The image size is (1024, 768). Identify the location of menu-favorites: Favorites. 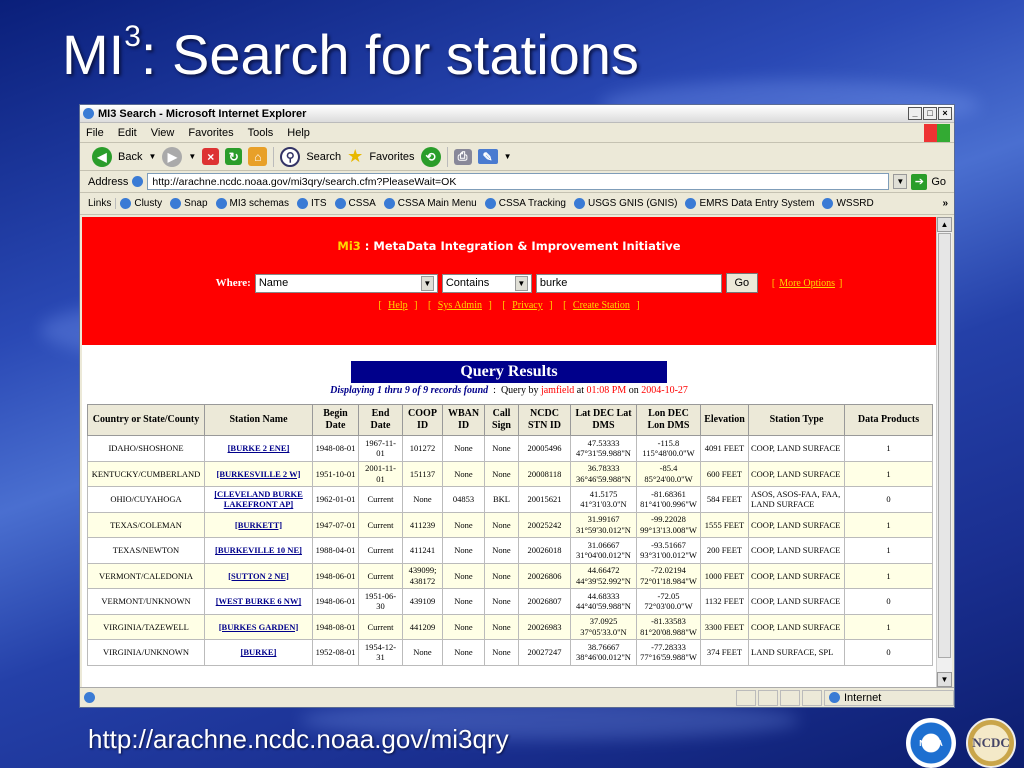
(210, 133).